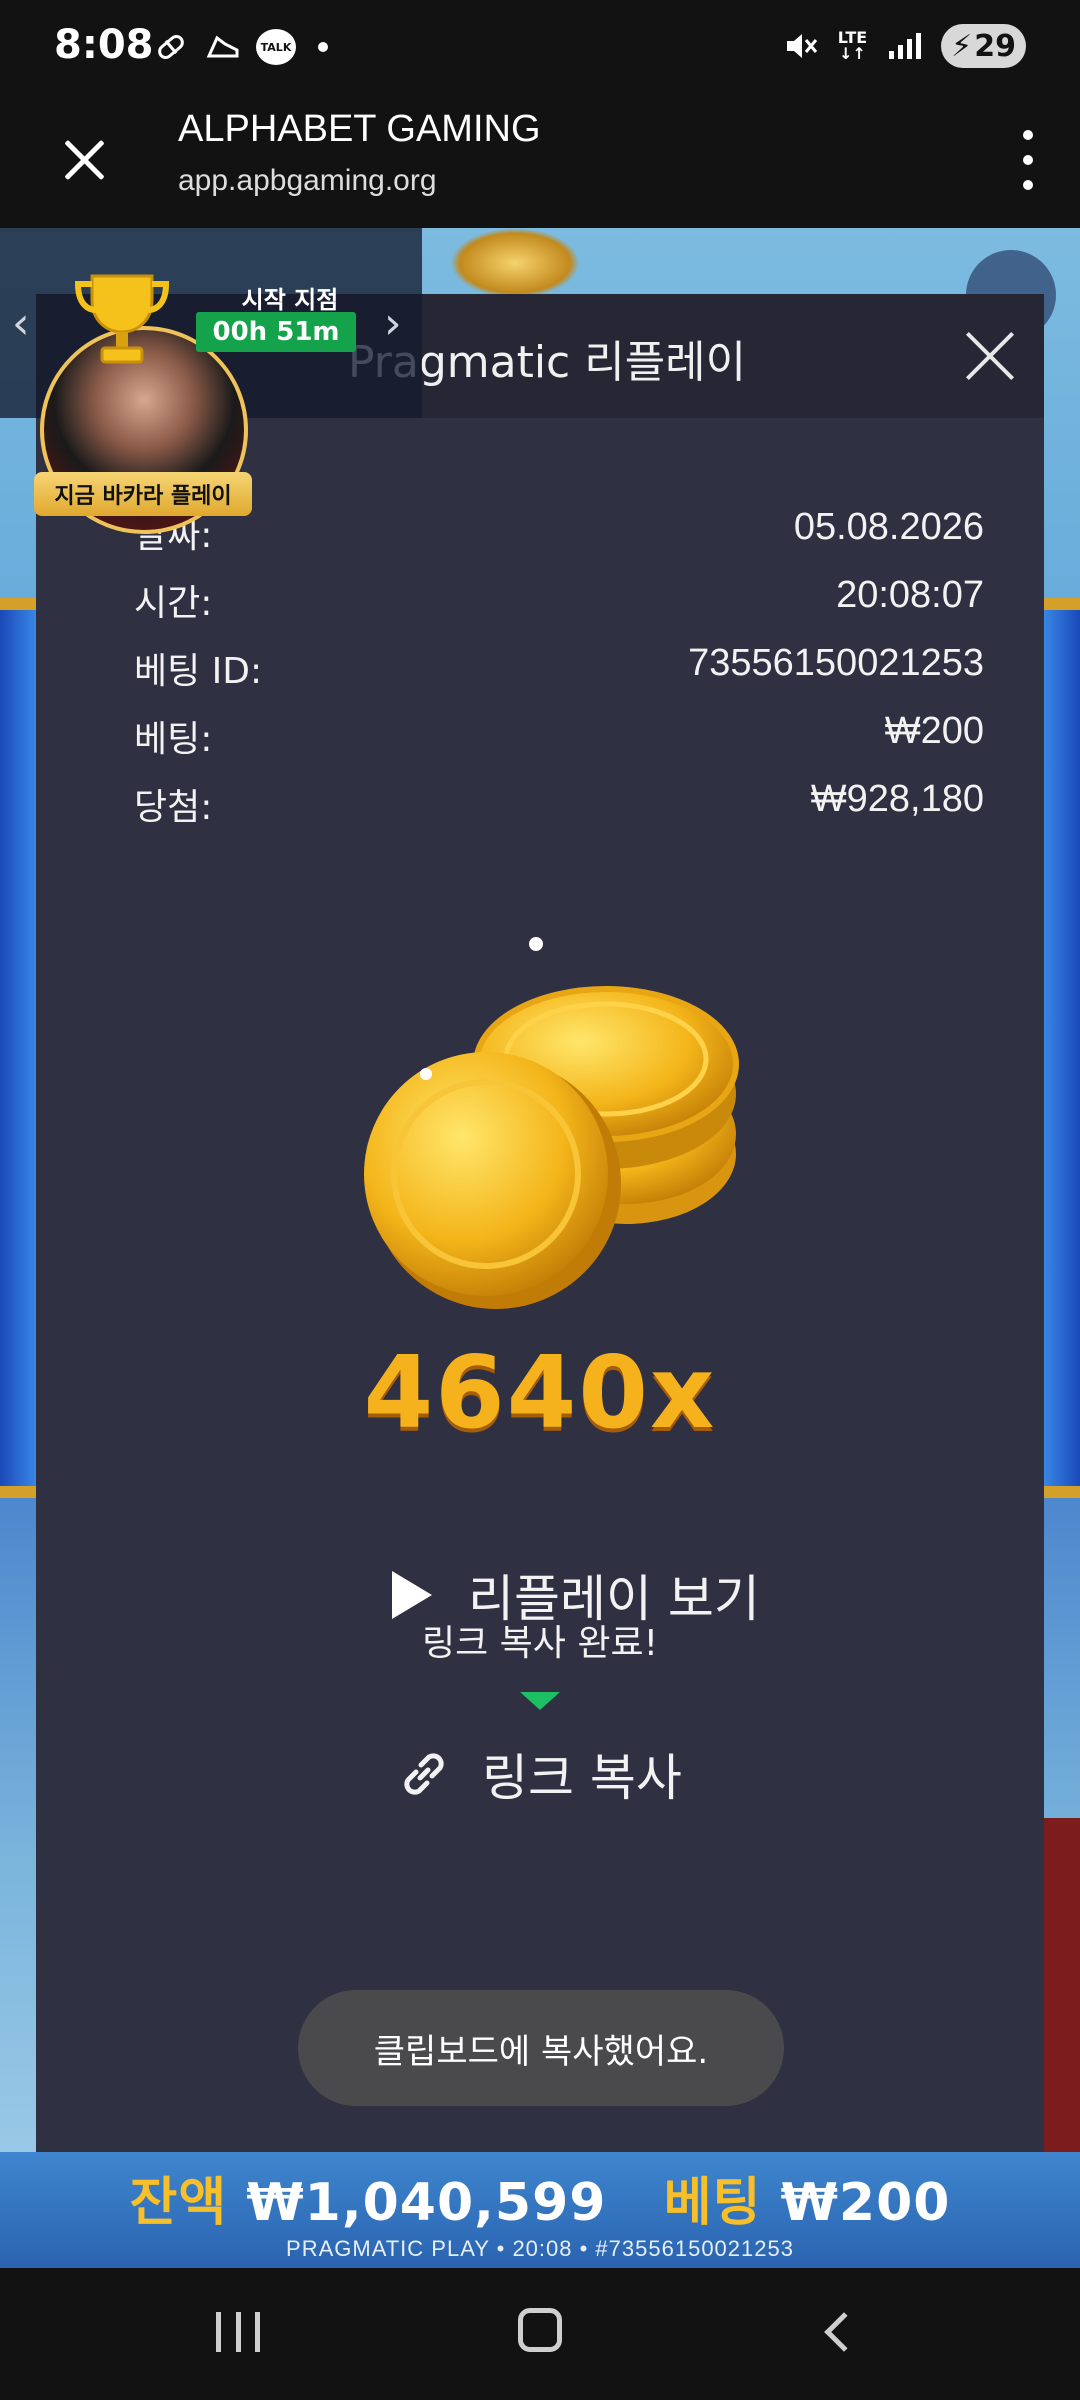 This screenshot has height=2400, width=1080. What do you see at coordinates (582, 1778) in the screenshot?
I see `copy-link-label: 링크 복사` at bounding box center [582, 1778].